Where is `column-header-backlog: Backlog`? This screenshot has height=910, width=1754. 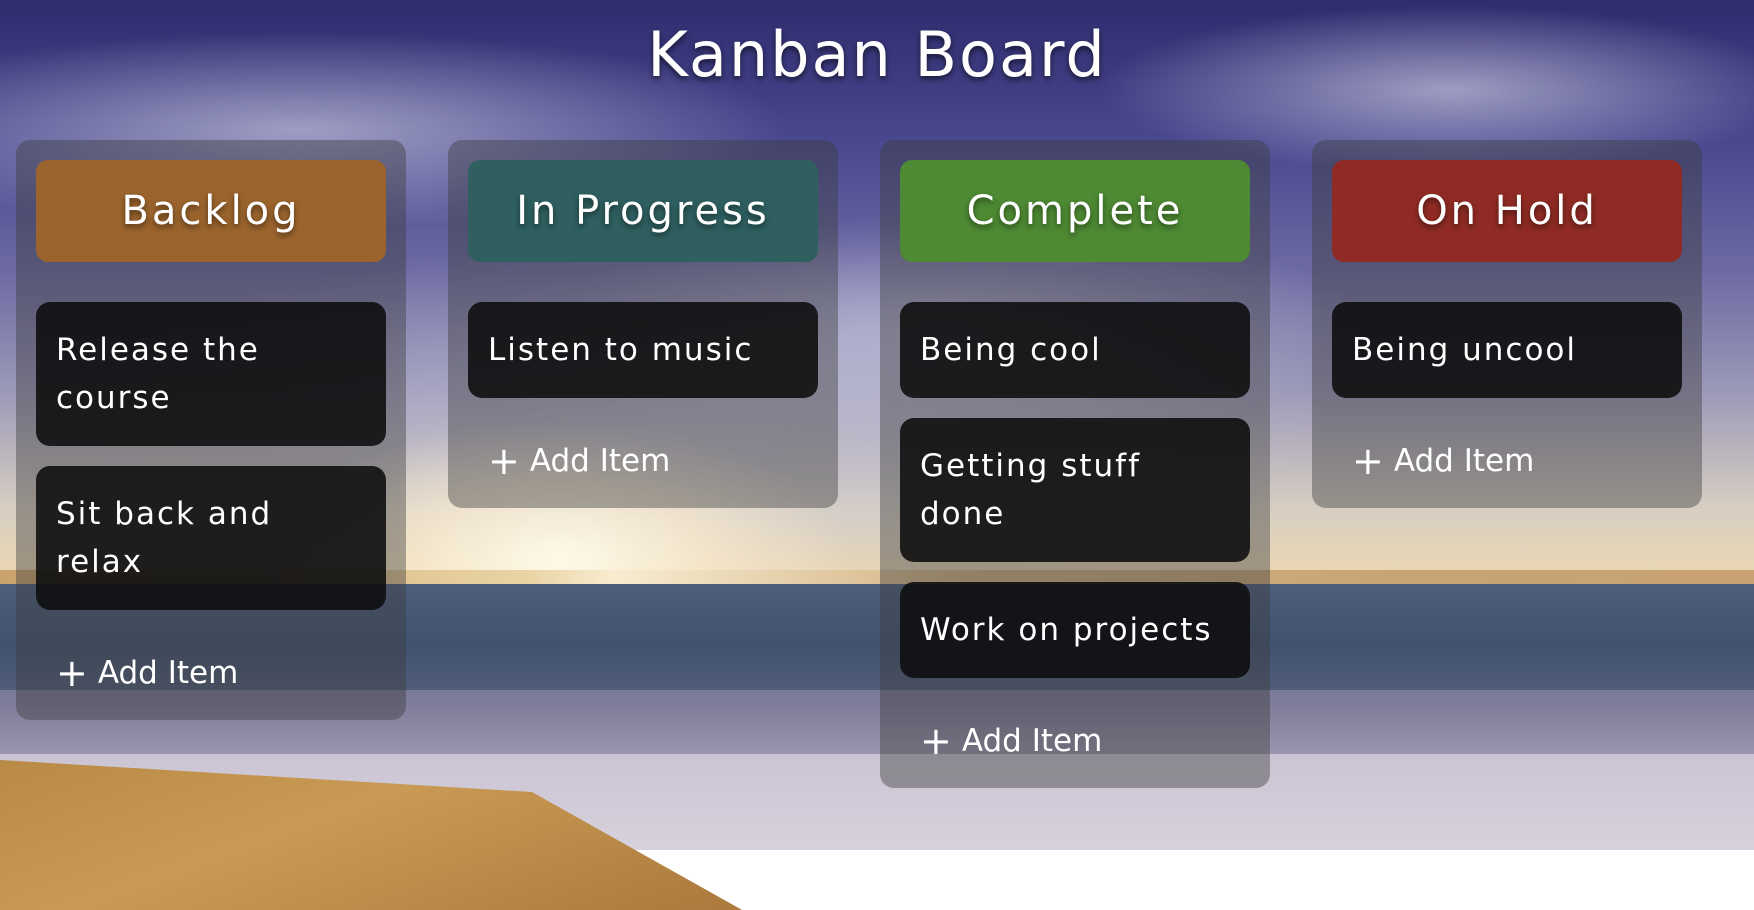 column-header-backlog: Backlog is located at coordinates (211, 211).